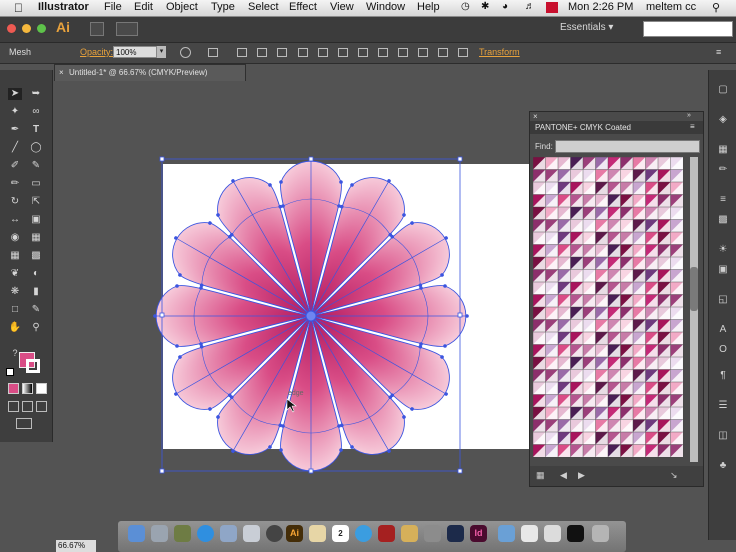  I want to click on paragraph-icon: ¶, so click(723, 376).